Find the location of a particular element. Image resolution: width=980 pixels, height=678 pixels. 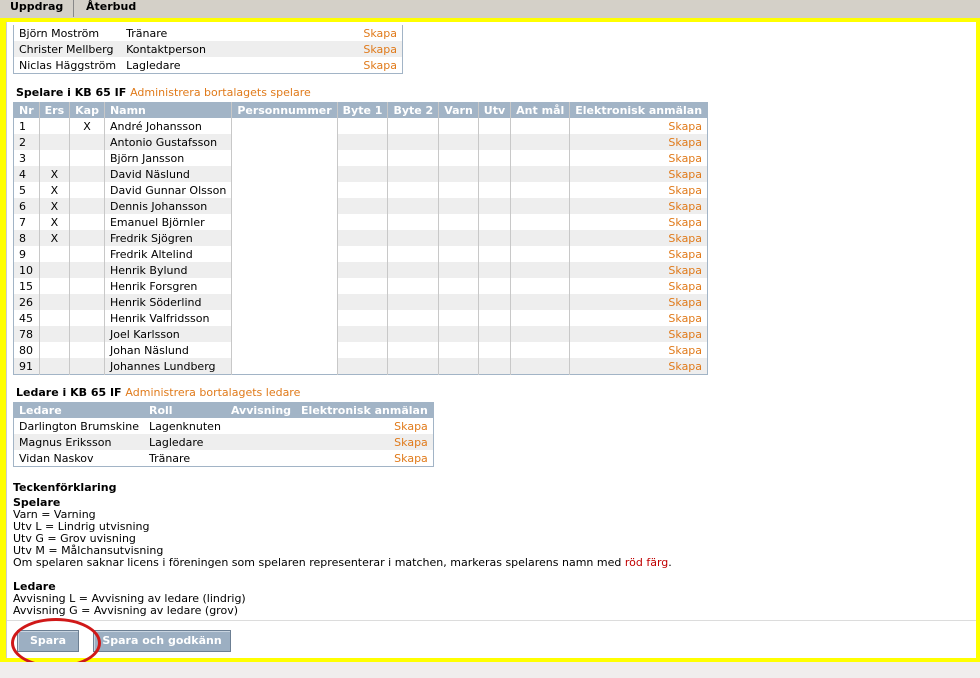

official-name: Björn Moström is located at coordinates (59, 33).